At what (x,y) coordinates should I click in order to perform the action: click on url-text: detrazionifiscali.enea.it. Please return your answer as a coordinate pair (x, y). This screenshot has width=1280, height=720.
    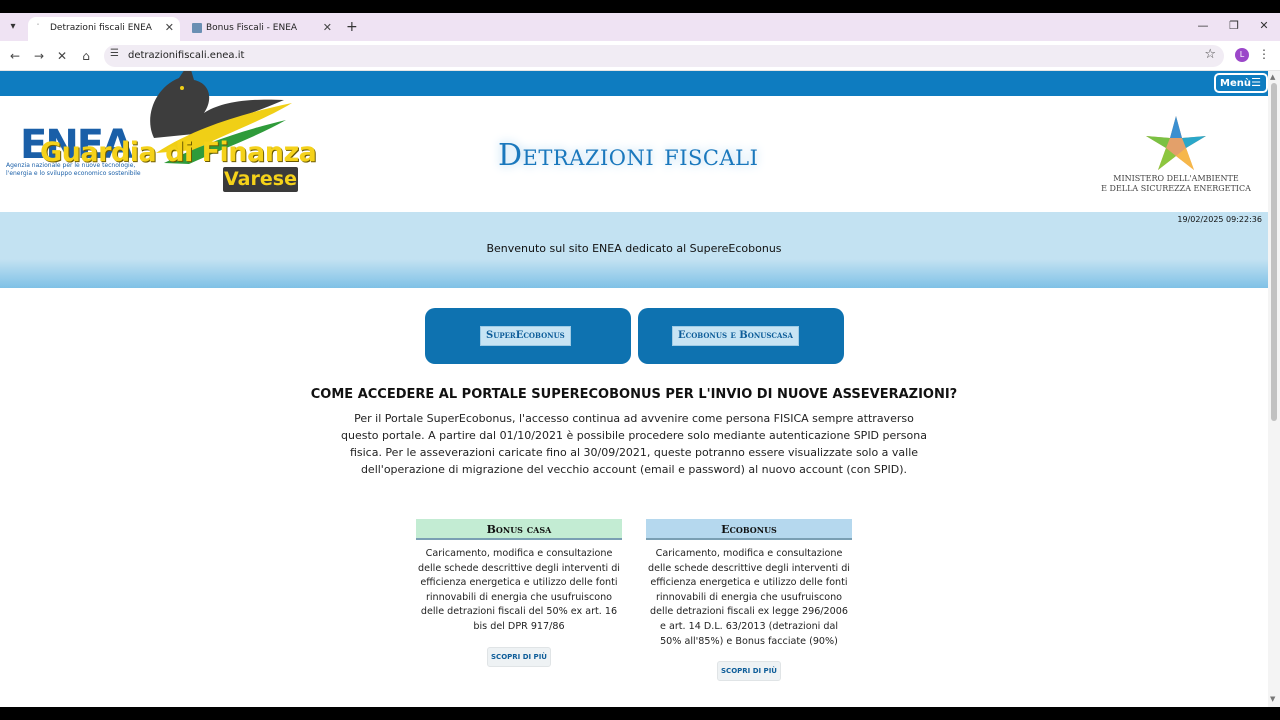
    Looking at the image, I should click on (186, 56).